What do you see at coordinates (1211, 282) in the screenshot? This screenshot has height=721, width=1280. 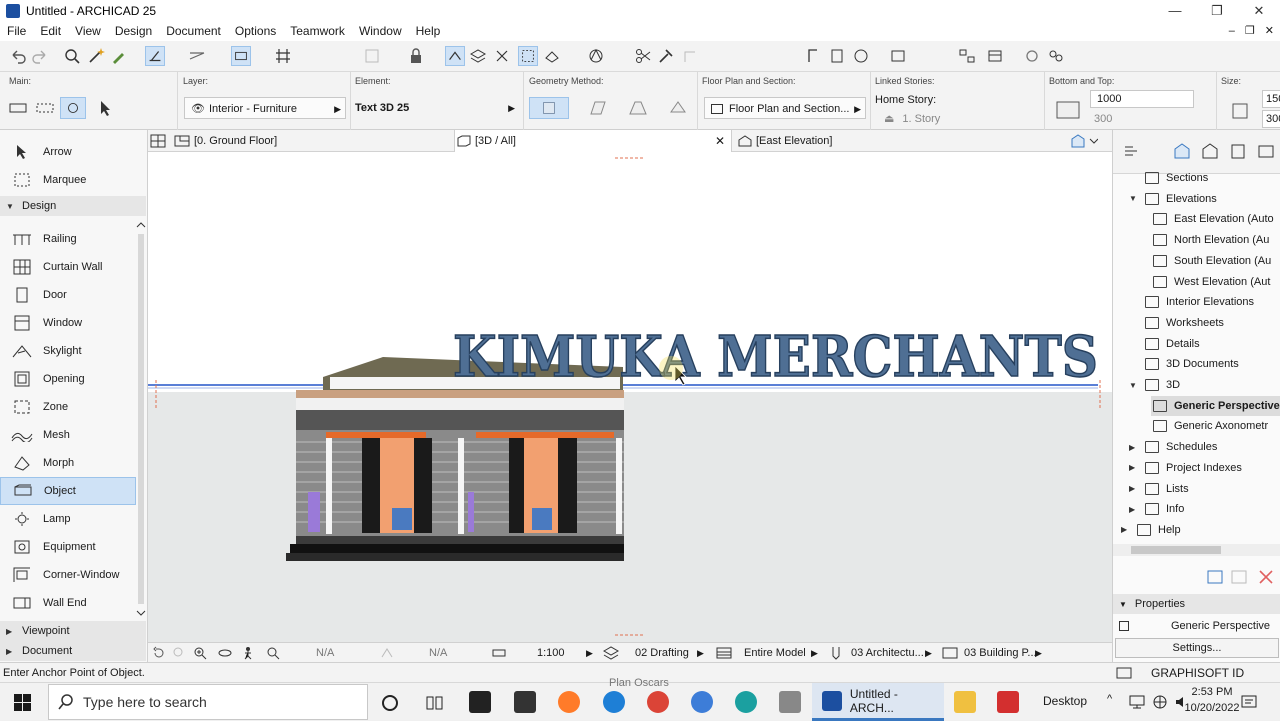 I see `nav-item-west-elevation-aut: West Elevation (Aut` at bounding box center [1211, 282].